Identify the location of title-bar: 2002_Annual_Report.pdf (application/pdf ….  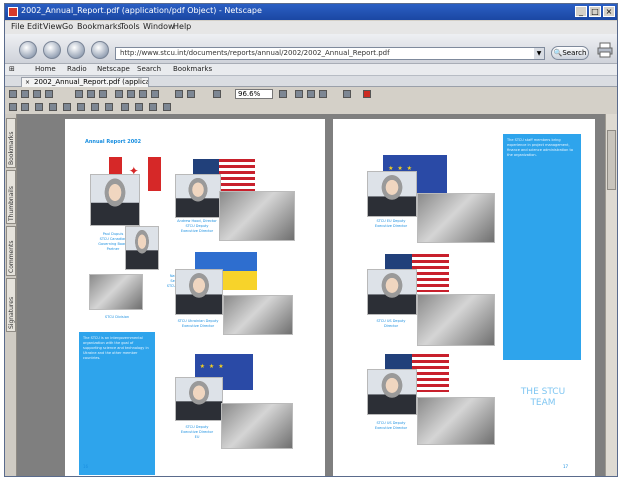
(311, 12).